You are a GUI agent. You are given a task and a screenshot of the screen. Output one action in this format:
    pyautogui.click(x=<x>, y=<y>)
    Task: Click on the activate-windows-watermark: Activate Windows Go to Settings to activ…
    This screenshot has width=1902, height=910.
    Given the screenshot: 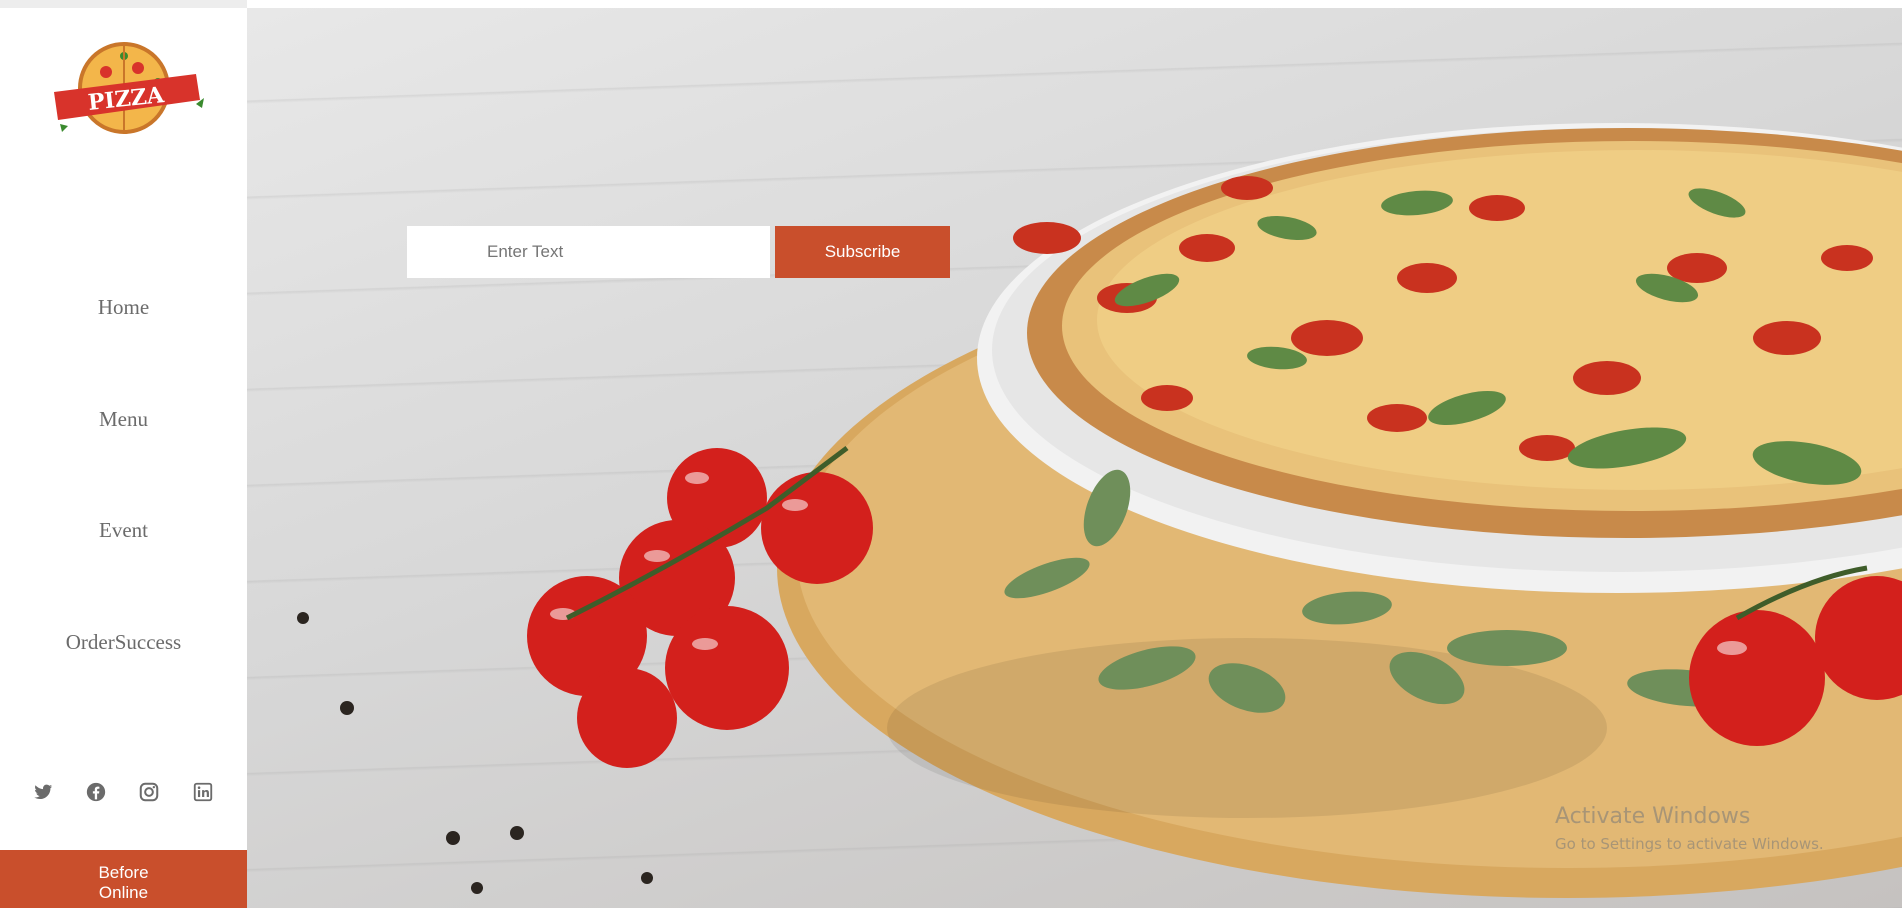 What is the action you would take?
    pyautogui.click(x=1689, y=828)
    